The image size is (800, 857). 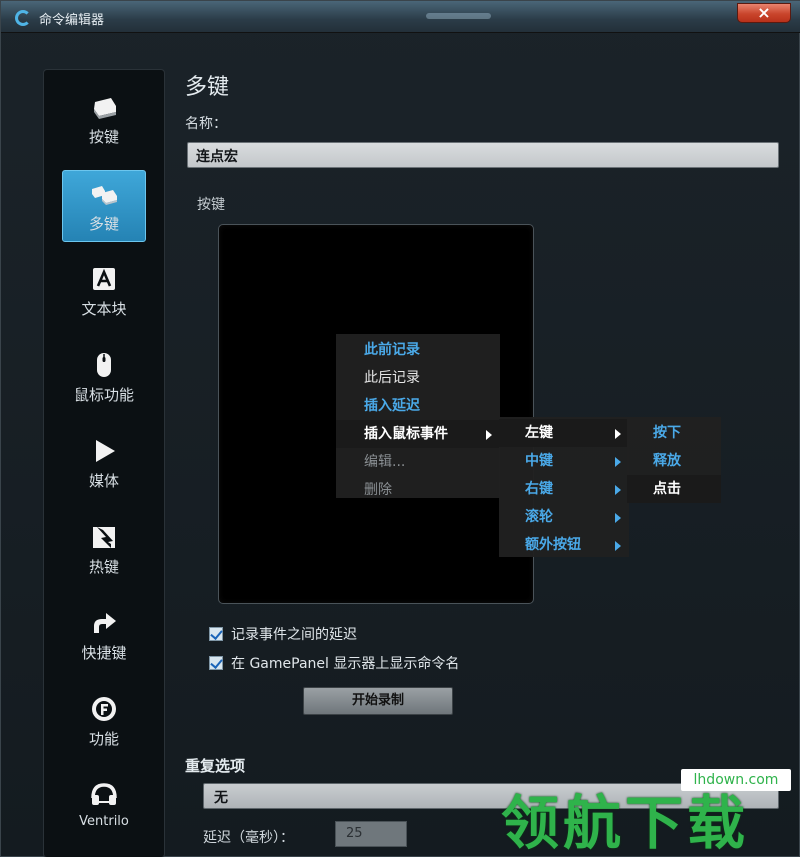 What do you see at coordinates (539, 517) in the screenshot?
I see `menu-item-label: 滚轮` at bounding box center [539, 517].